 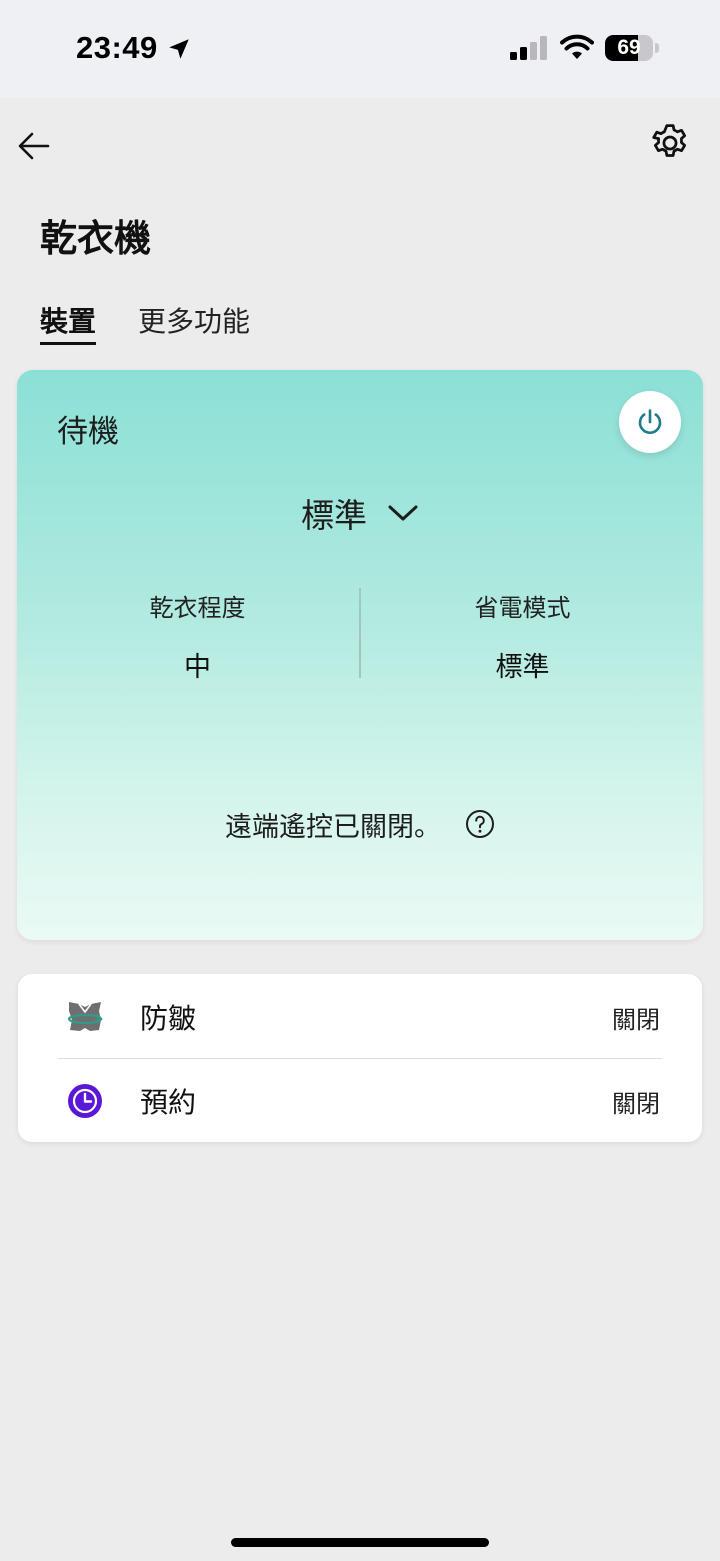 I want to click on gear-icon, so click(x=670, y=143).